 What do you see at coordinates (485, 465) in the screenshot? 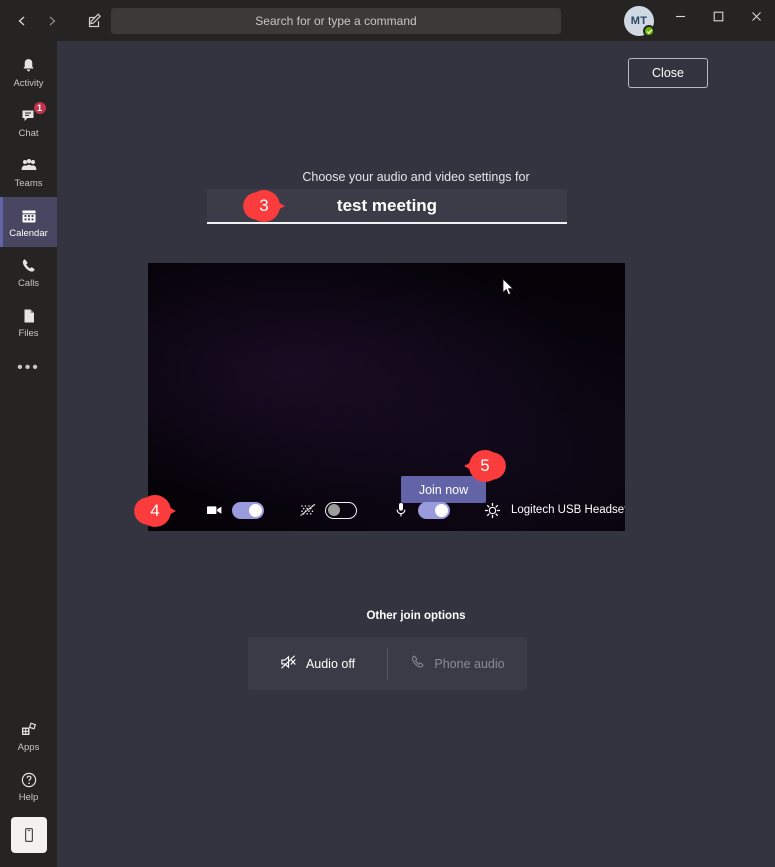
I see `annotation-number: 5` at bounding box center [485, 465].